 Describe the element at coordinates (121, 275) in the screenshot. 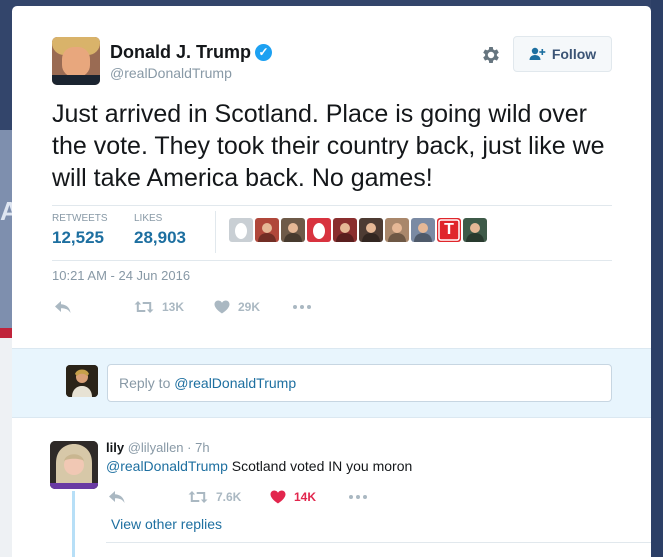

I see `tweet-timestamp: 10:21 AM - 24 Jun 2016` at that location.